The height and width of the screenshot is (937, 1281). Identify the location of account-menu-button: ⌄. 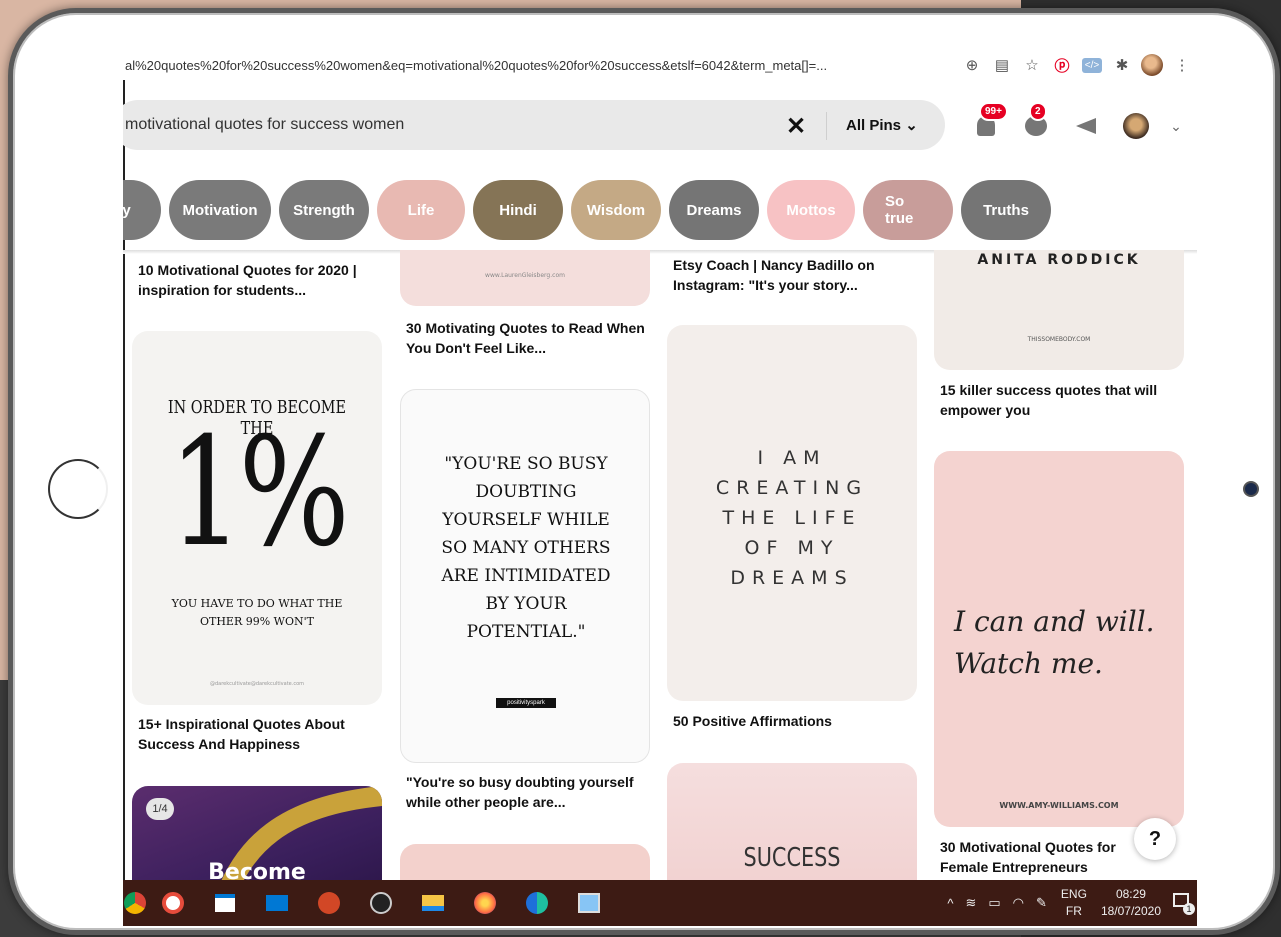
(1176, 126).